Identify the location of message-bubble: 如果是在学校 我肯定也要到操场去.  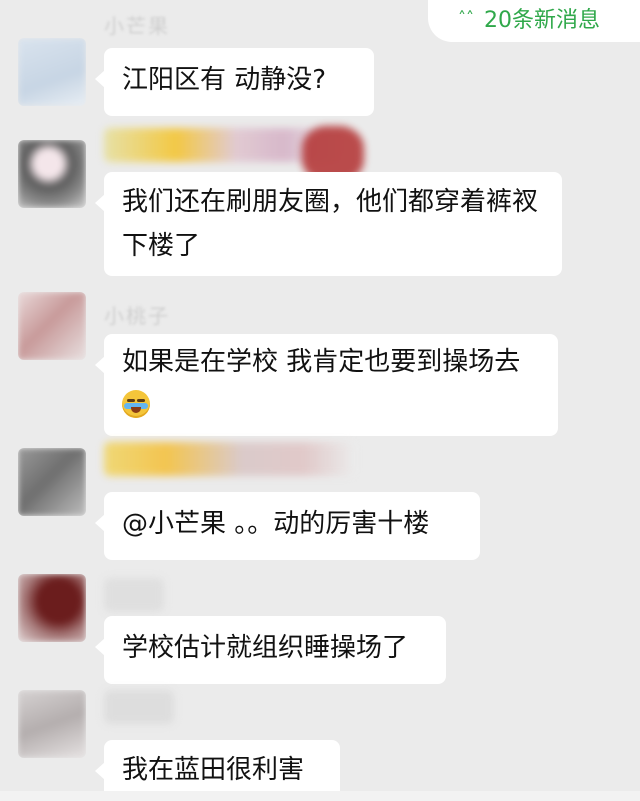
(326, 385).